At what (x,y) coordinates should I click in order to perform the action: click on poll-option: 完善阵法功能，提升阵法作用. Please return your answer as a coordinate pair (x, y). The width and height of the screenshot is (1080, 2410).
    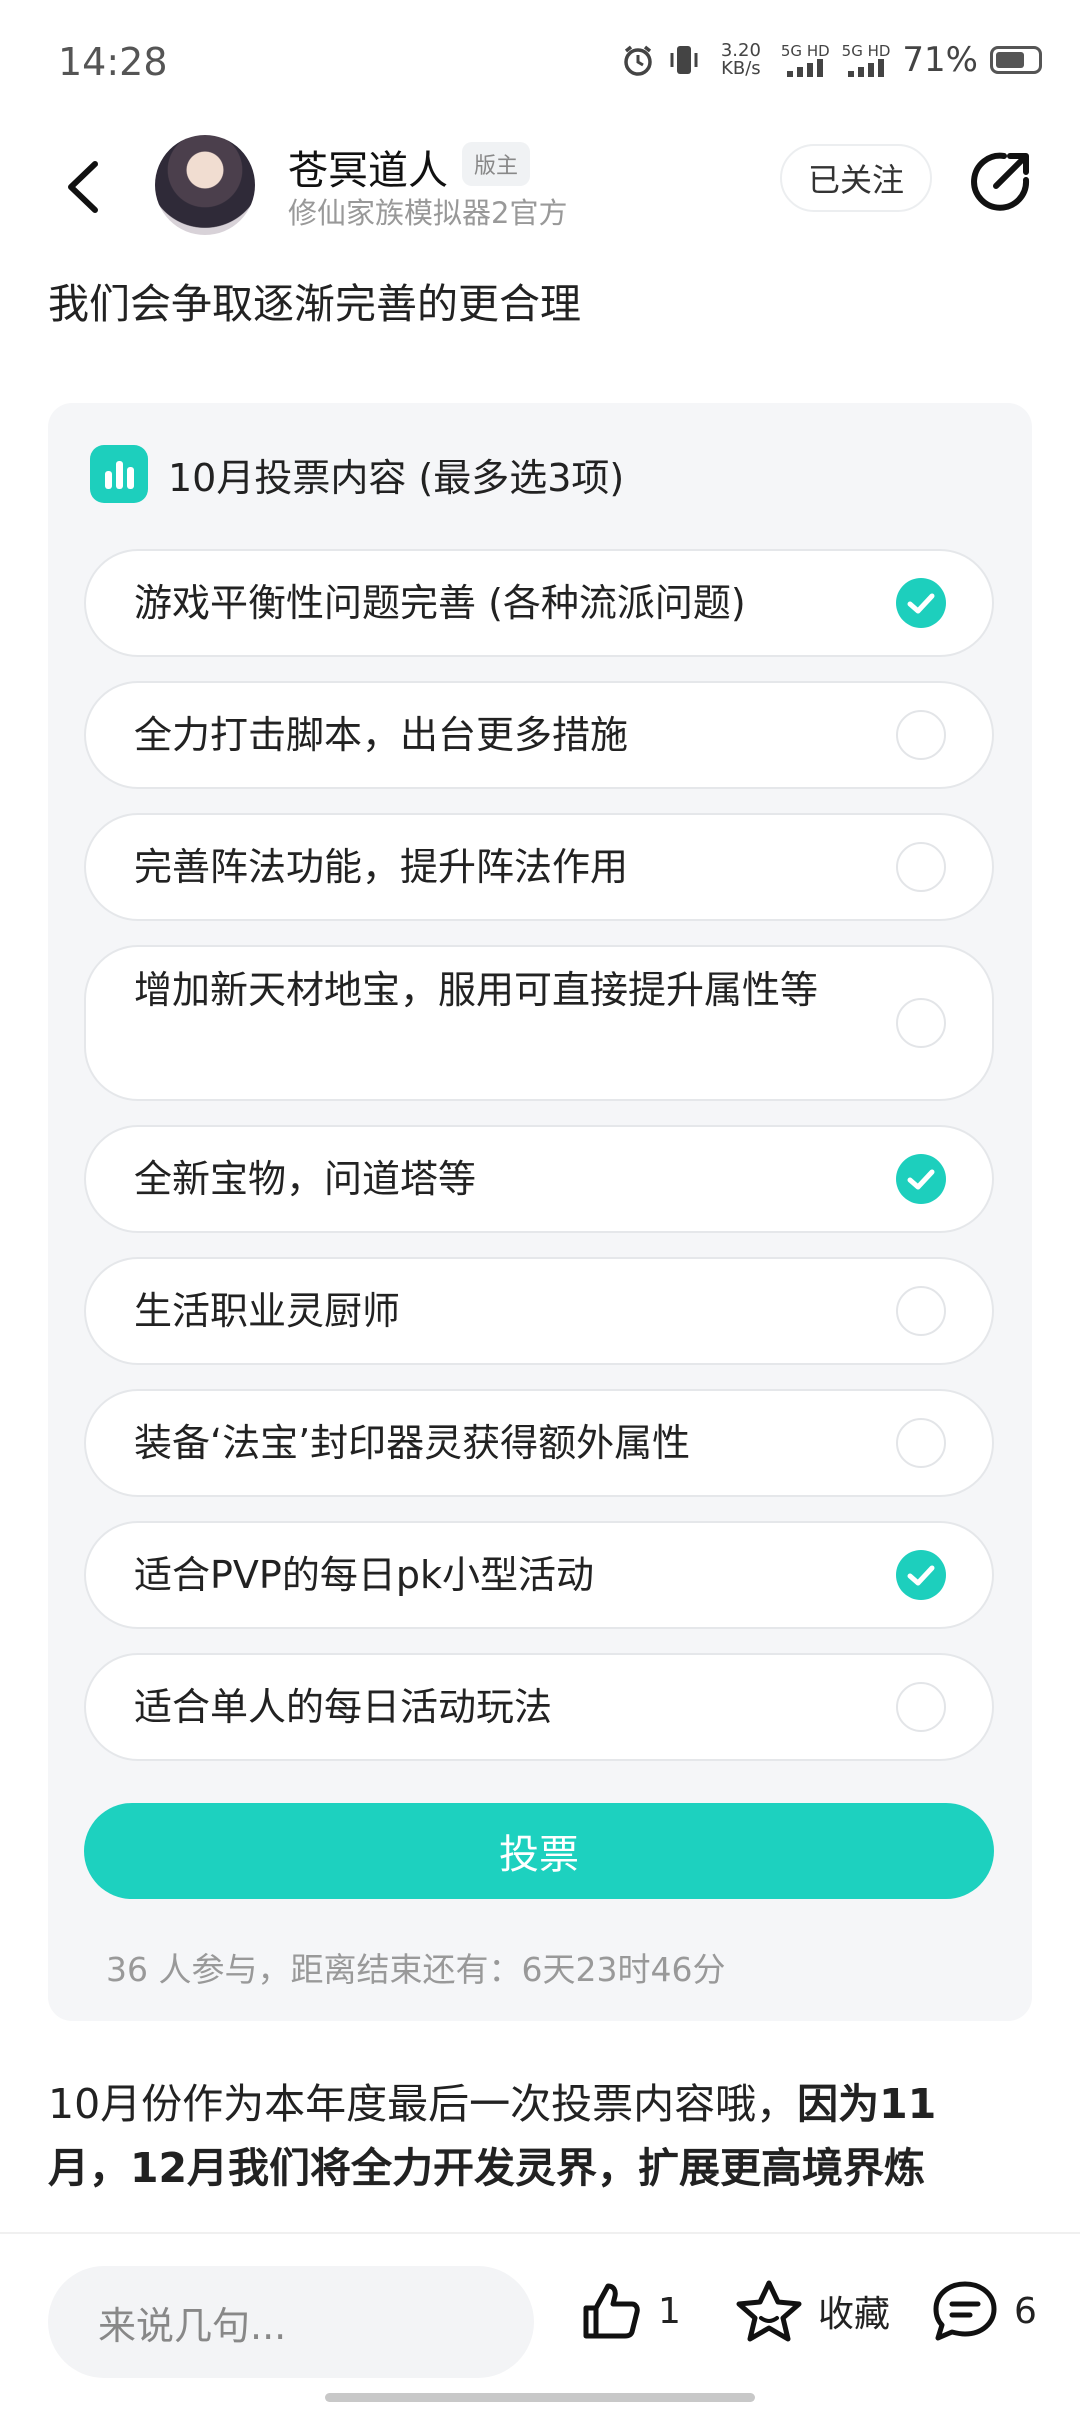
    Looking at the image, I should click on (539, 867).